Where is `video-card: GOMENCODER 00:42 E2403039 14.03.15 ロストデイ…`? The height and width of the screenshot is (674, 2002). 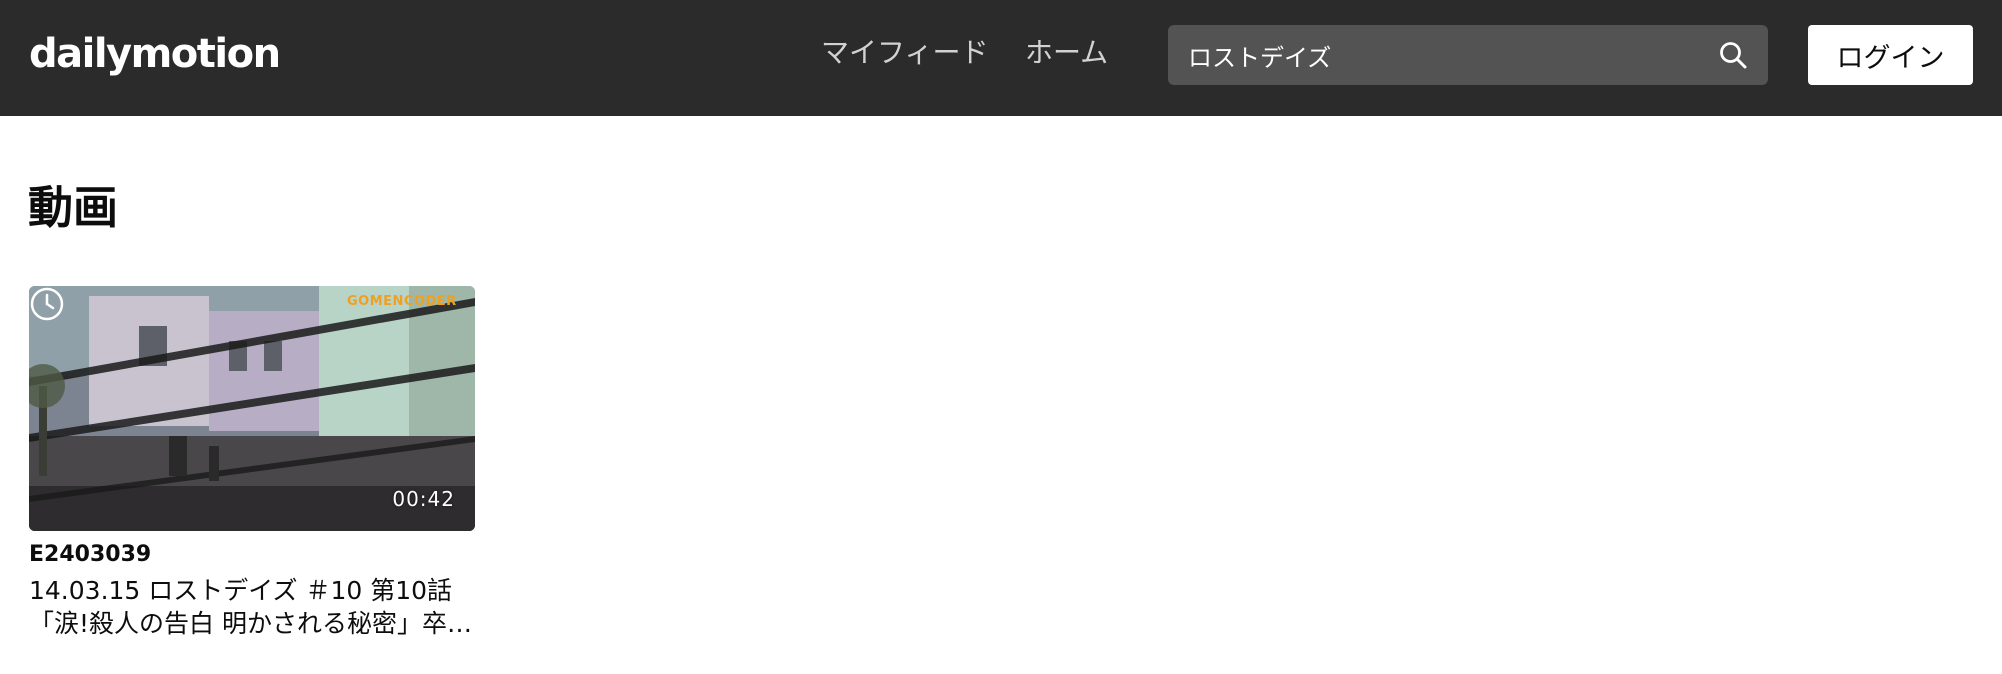 video-card: GOMENCODER 00:42 E2403039 14.03.15 ロストデイ… is located at coordinates (252, 463).